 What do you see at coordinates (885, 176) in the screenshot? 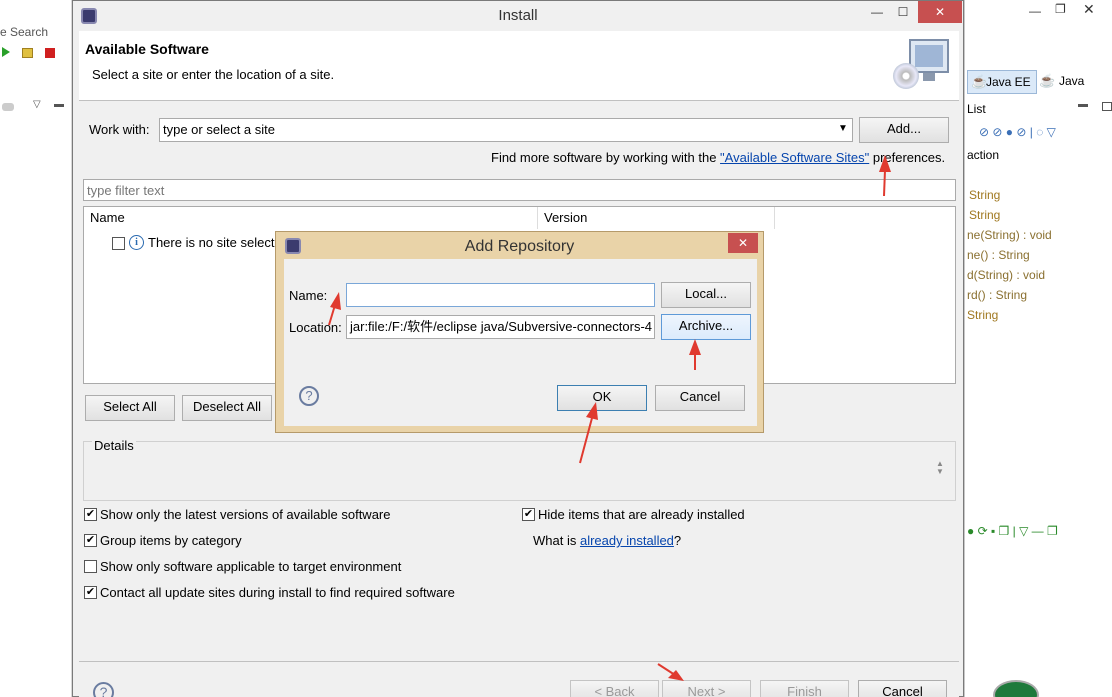
I see `arrow-to-preferences-icon` at bounding box center [885, 176].